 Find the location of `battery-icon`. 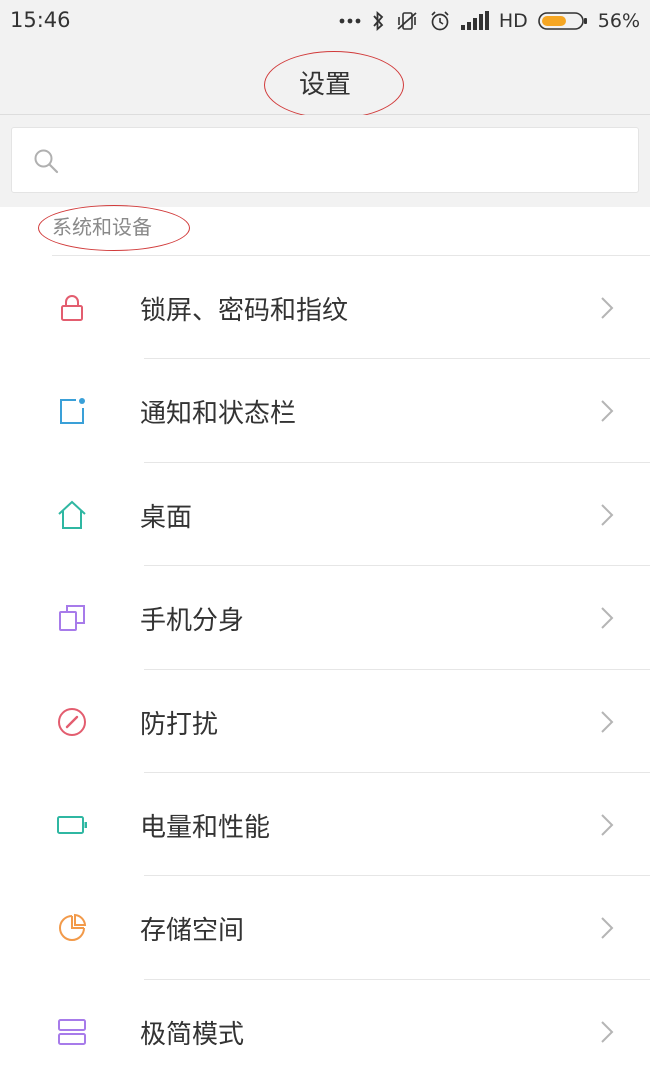

battery-icon is located at coordinates (72, 824).